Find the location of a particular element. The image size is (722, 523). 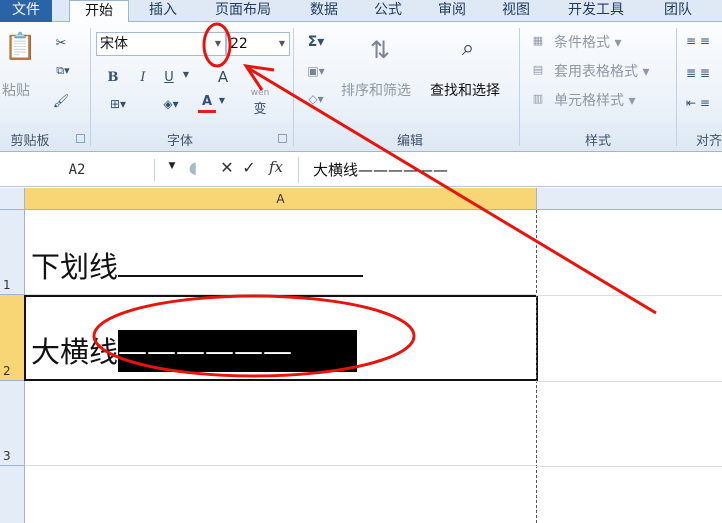

find-select-icon: ⌕ is located at coordinates (468, 48).